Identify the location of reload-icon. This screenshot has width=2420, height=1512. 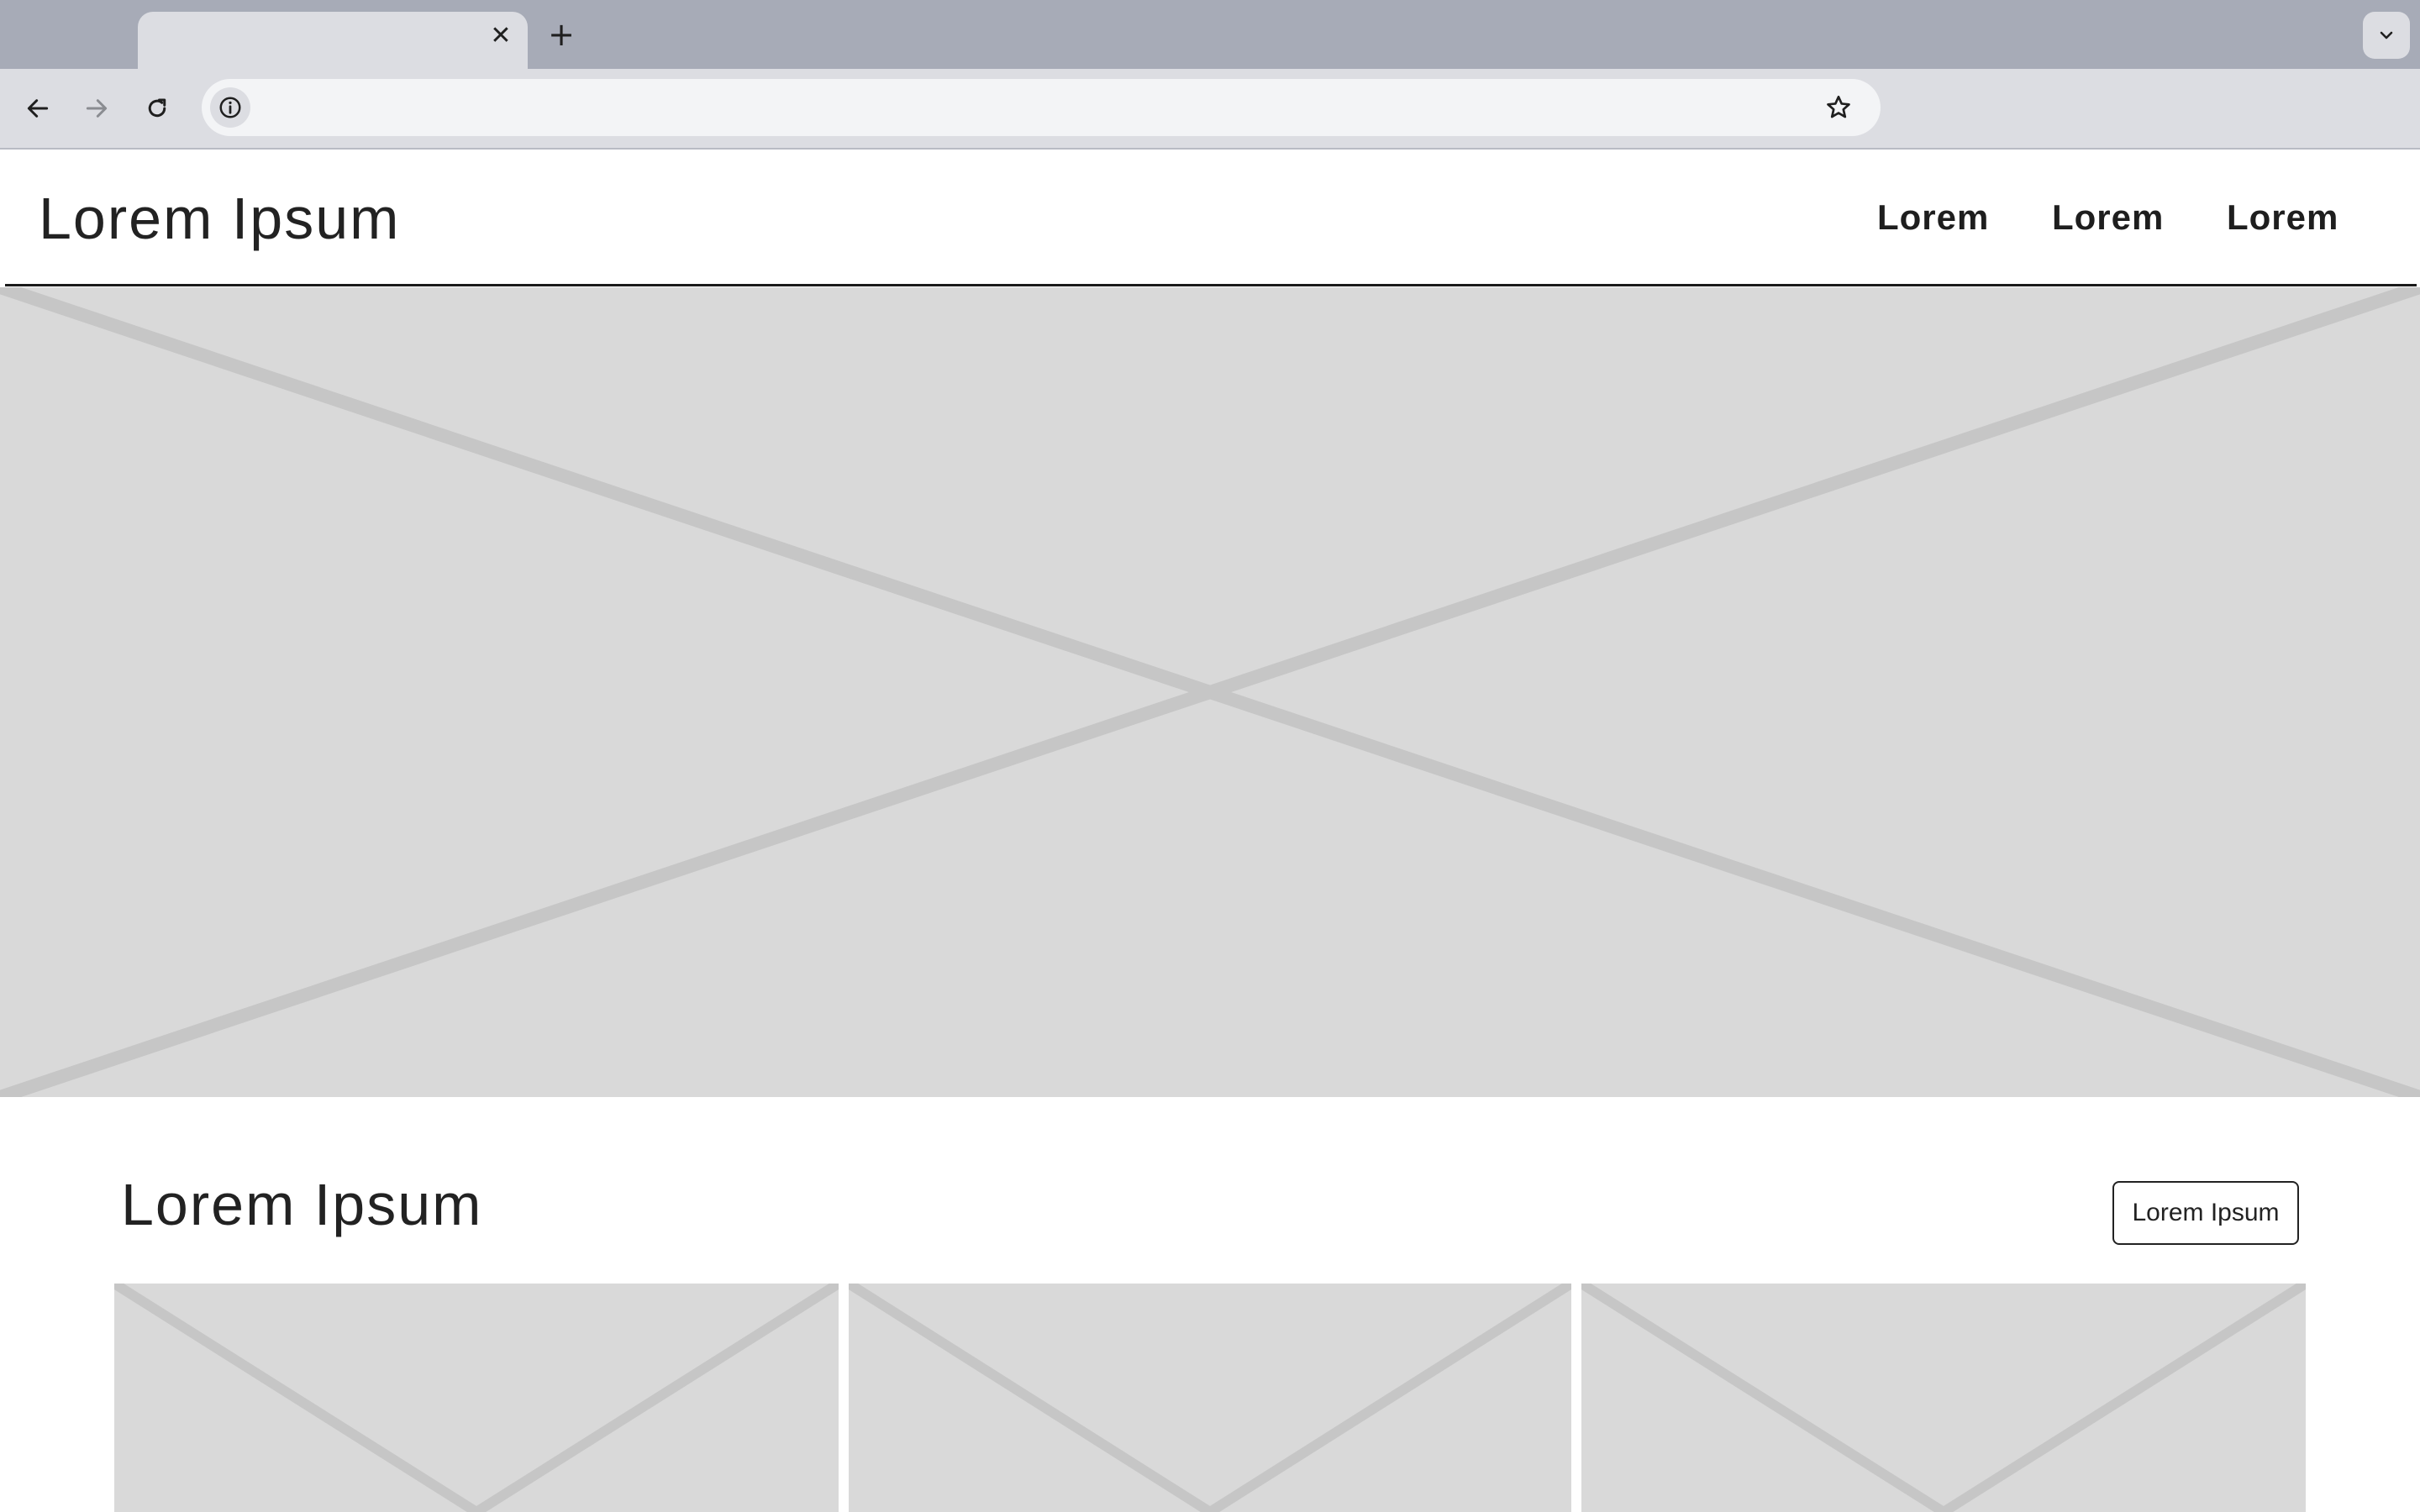
(157, 108).